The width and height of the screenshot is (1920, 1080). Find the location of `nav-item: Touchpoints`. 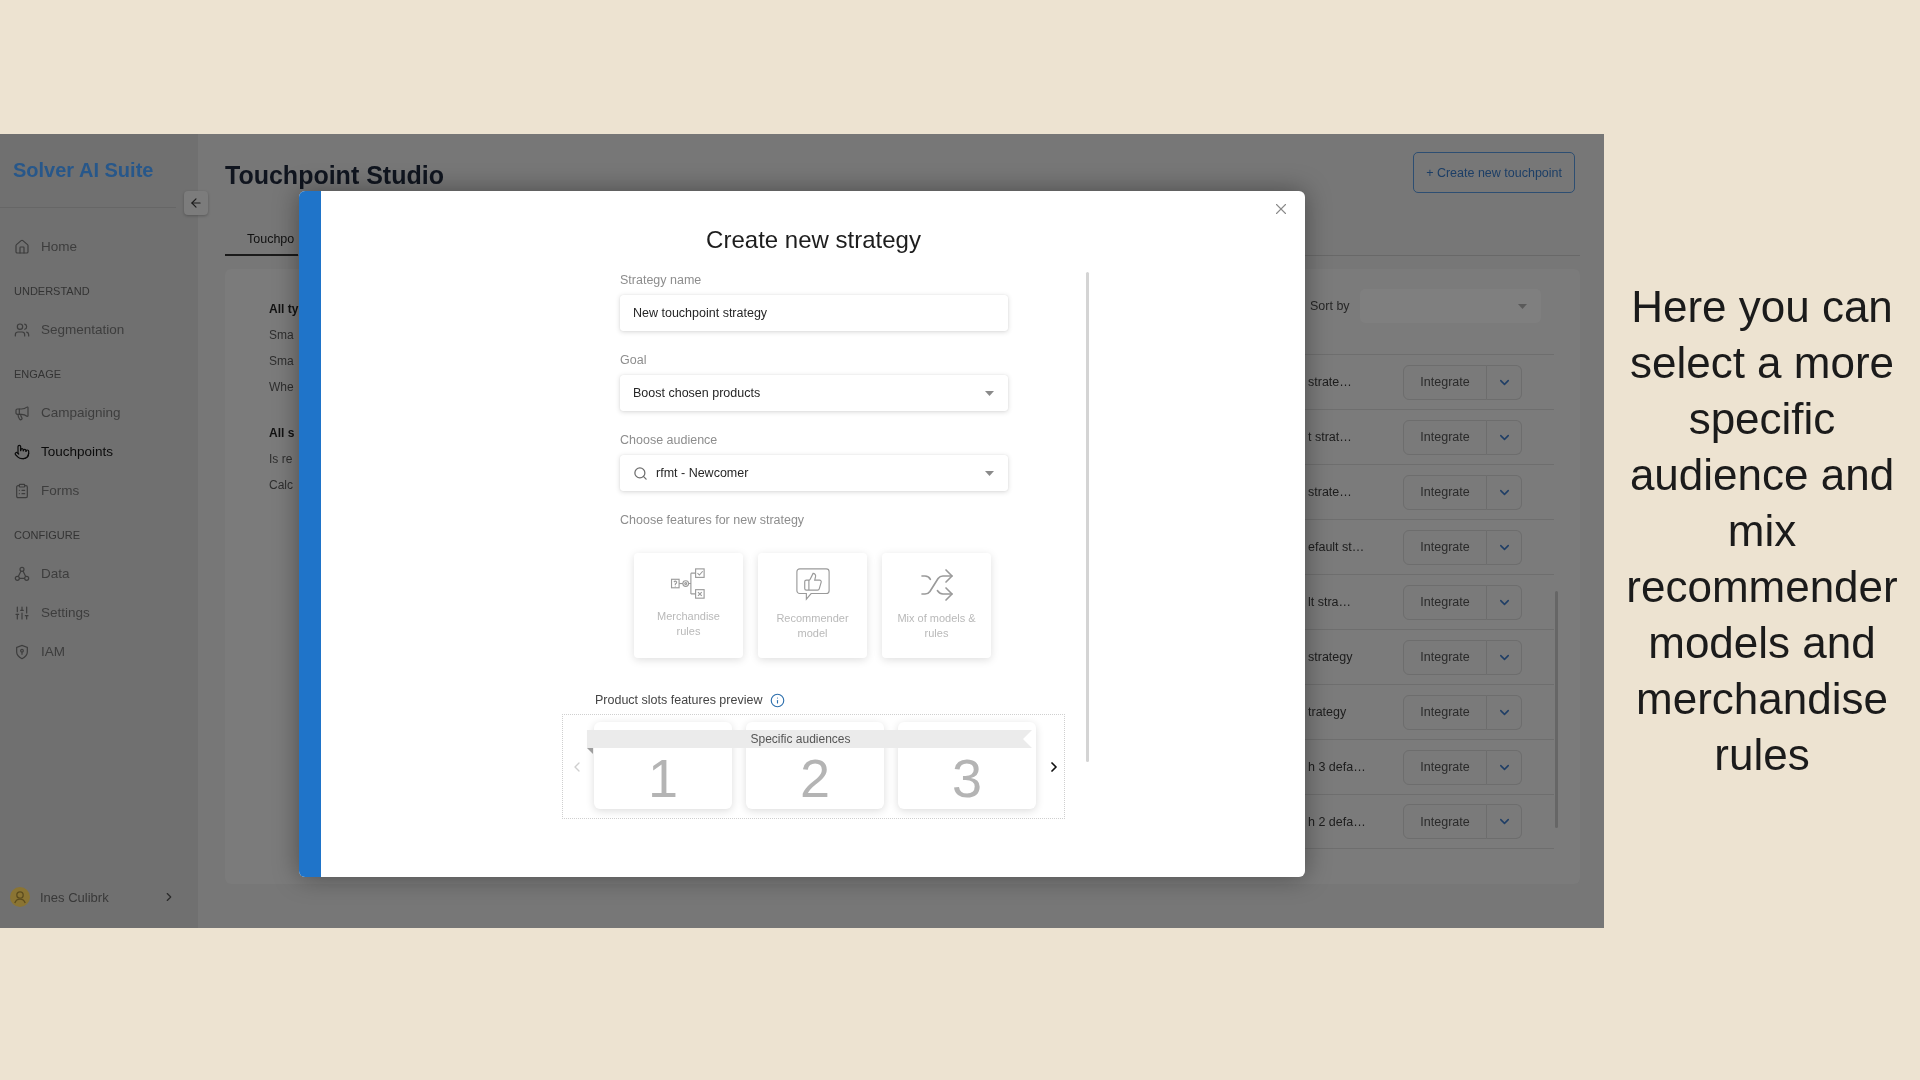

nav-item: Touchpoints is located at coordinates (57, 451).